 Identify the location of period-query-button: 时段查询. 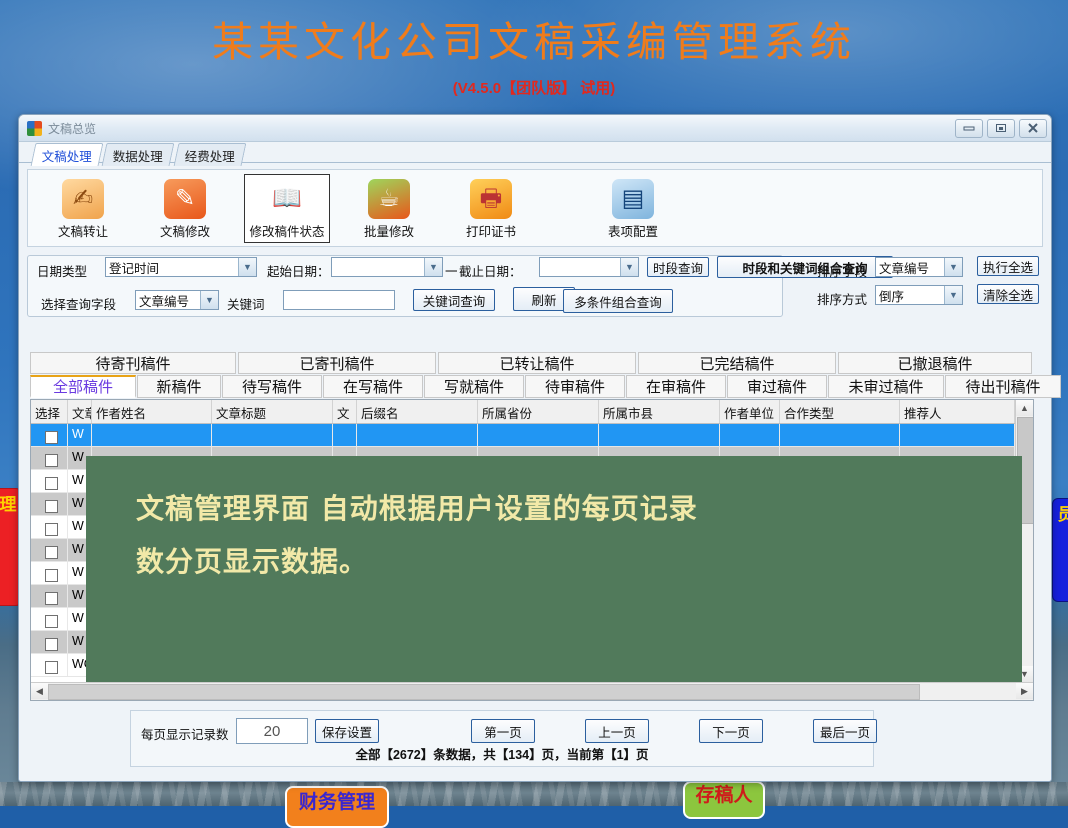
(678, 267).